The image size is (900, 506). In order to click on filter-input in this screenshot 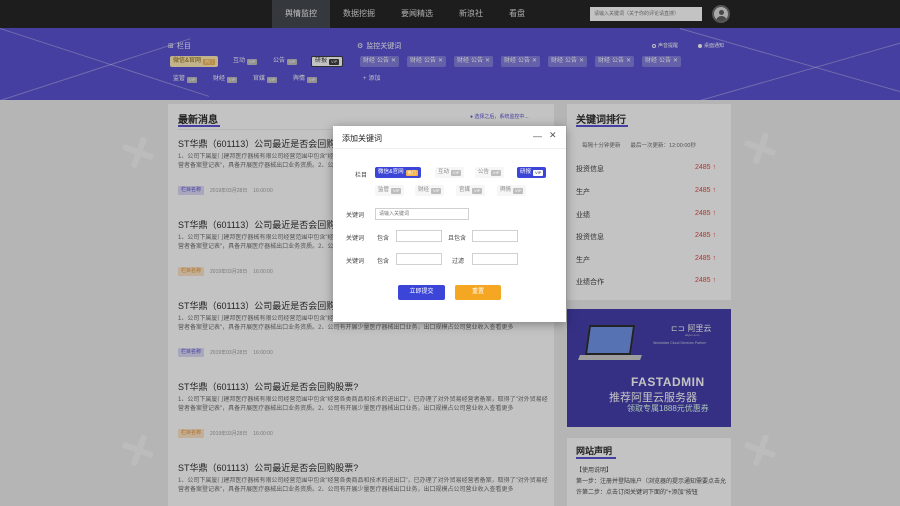, I will do `click(495, 259)`.